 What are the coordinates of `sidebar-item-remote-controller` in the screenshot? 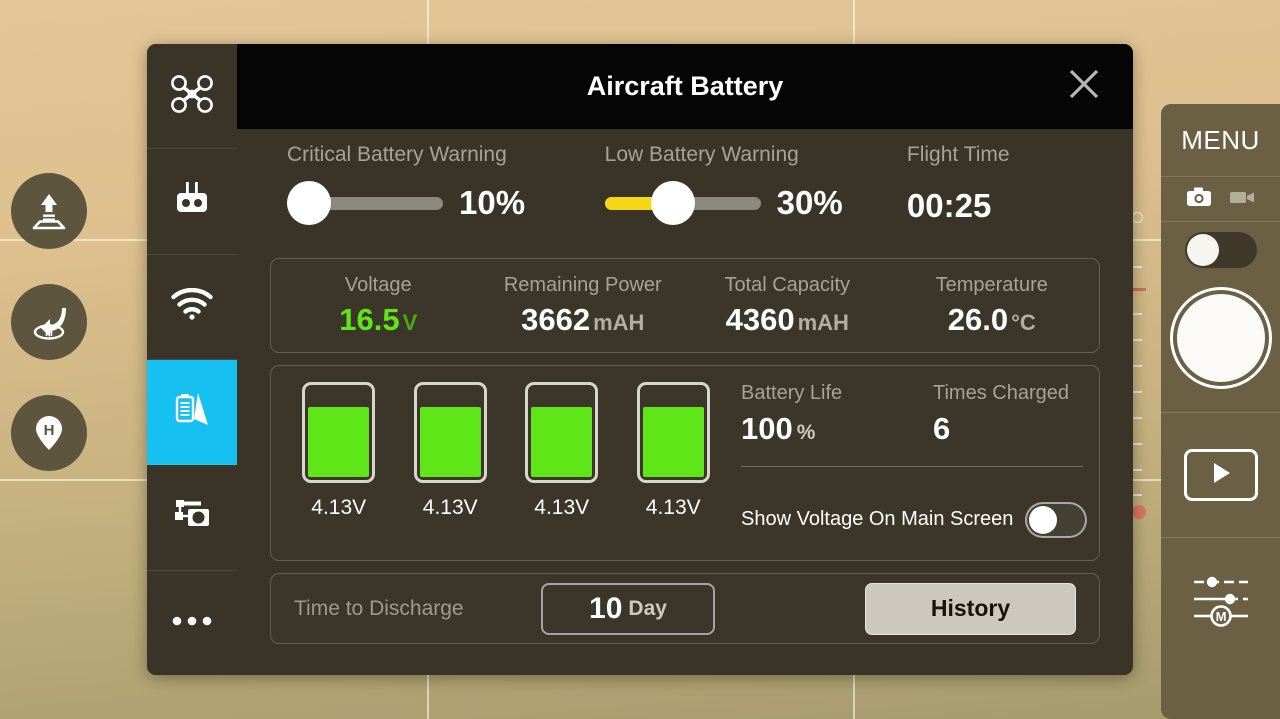 It's located at (192, 202).